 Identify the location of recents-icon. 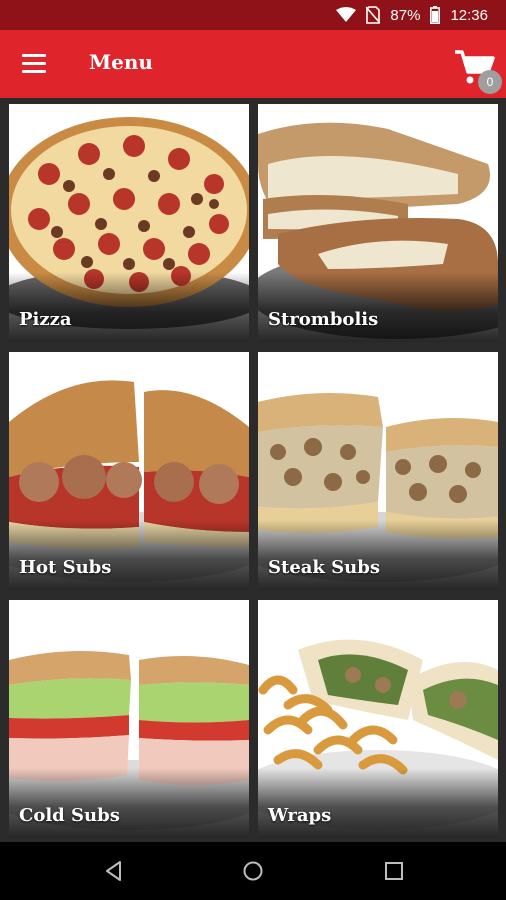
(394, 871).